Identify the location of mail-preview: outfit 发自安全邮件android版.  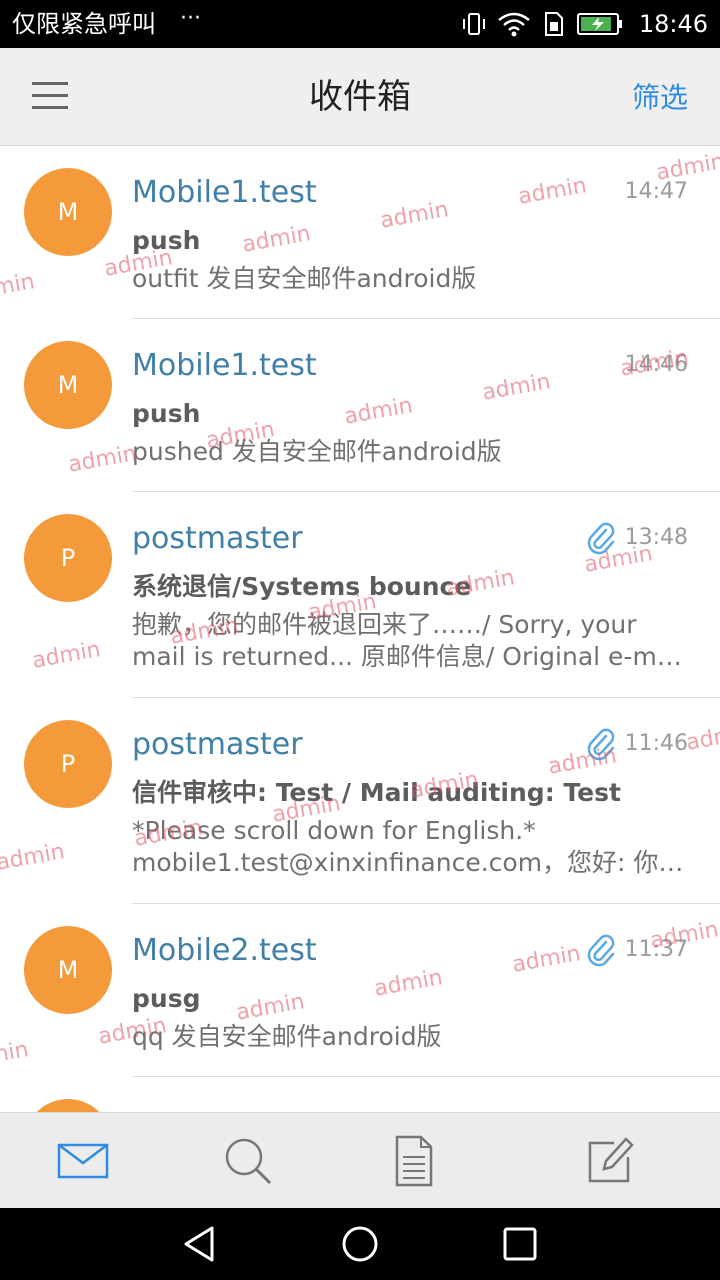
(304, 278).